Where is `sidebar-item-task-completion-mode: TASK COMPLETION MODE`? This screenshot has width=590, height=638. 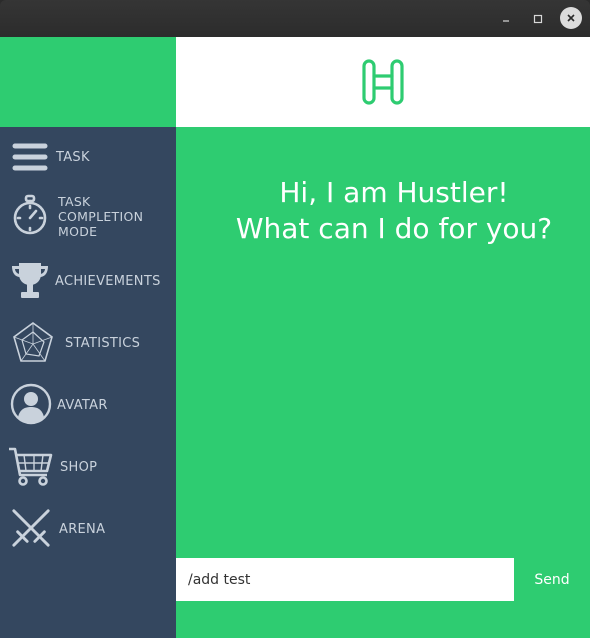
sidebar-item-task-completion-mode: TASK COMPLETION MODE is located at coordinates (88, 217).